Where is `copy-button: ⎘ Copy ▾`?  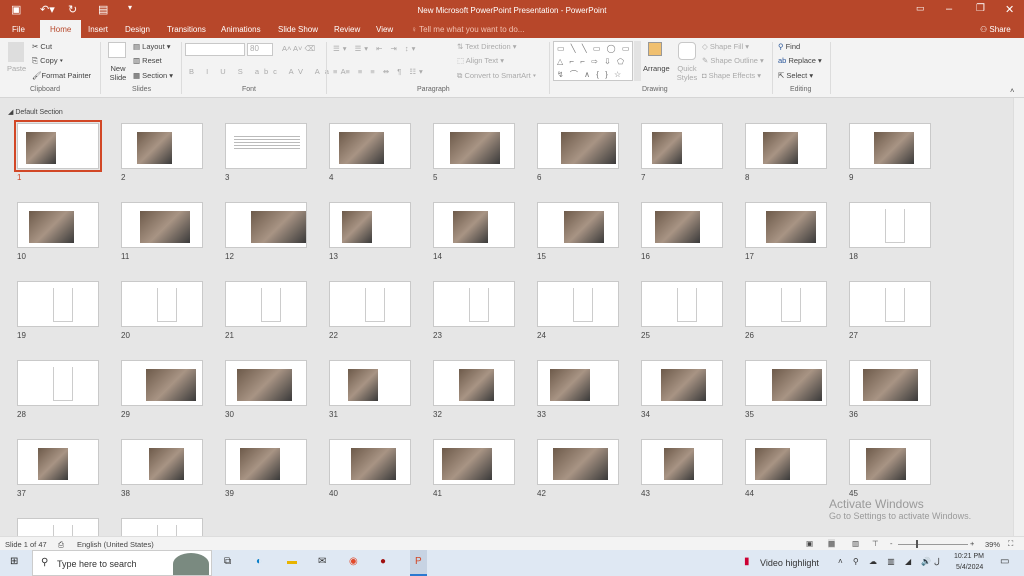 copy-button: ⎘ Copy ▾ is located at coordinates (47, 61).